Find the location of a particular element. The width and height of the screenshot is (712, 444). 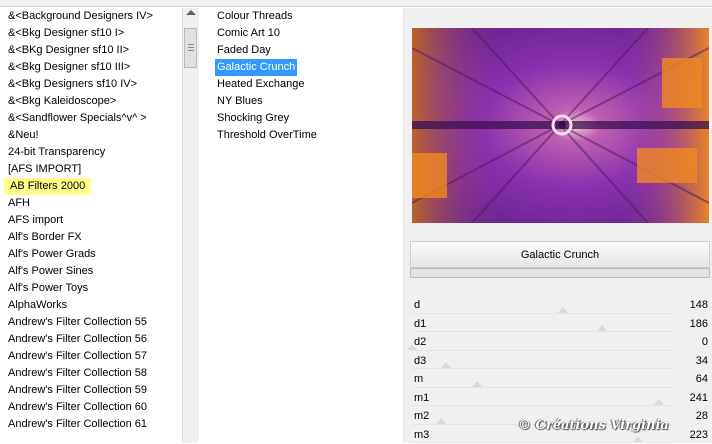

param-row: d 148 is located at coordinates (558, 305).